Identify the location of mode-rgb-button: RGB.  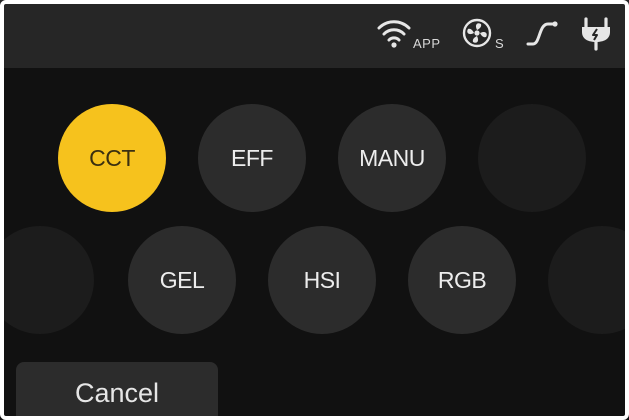
(462, 280).